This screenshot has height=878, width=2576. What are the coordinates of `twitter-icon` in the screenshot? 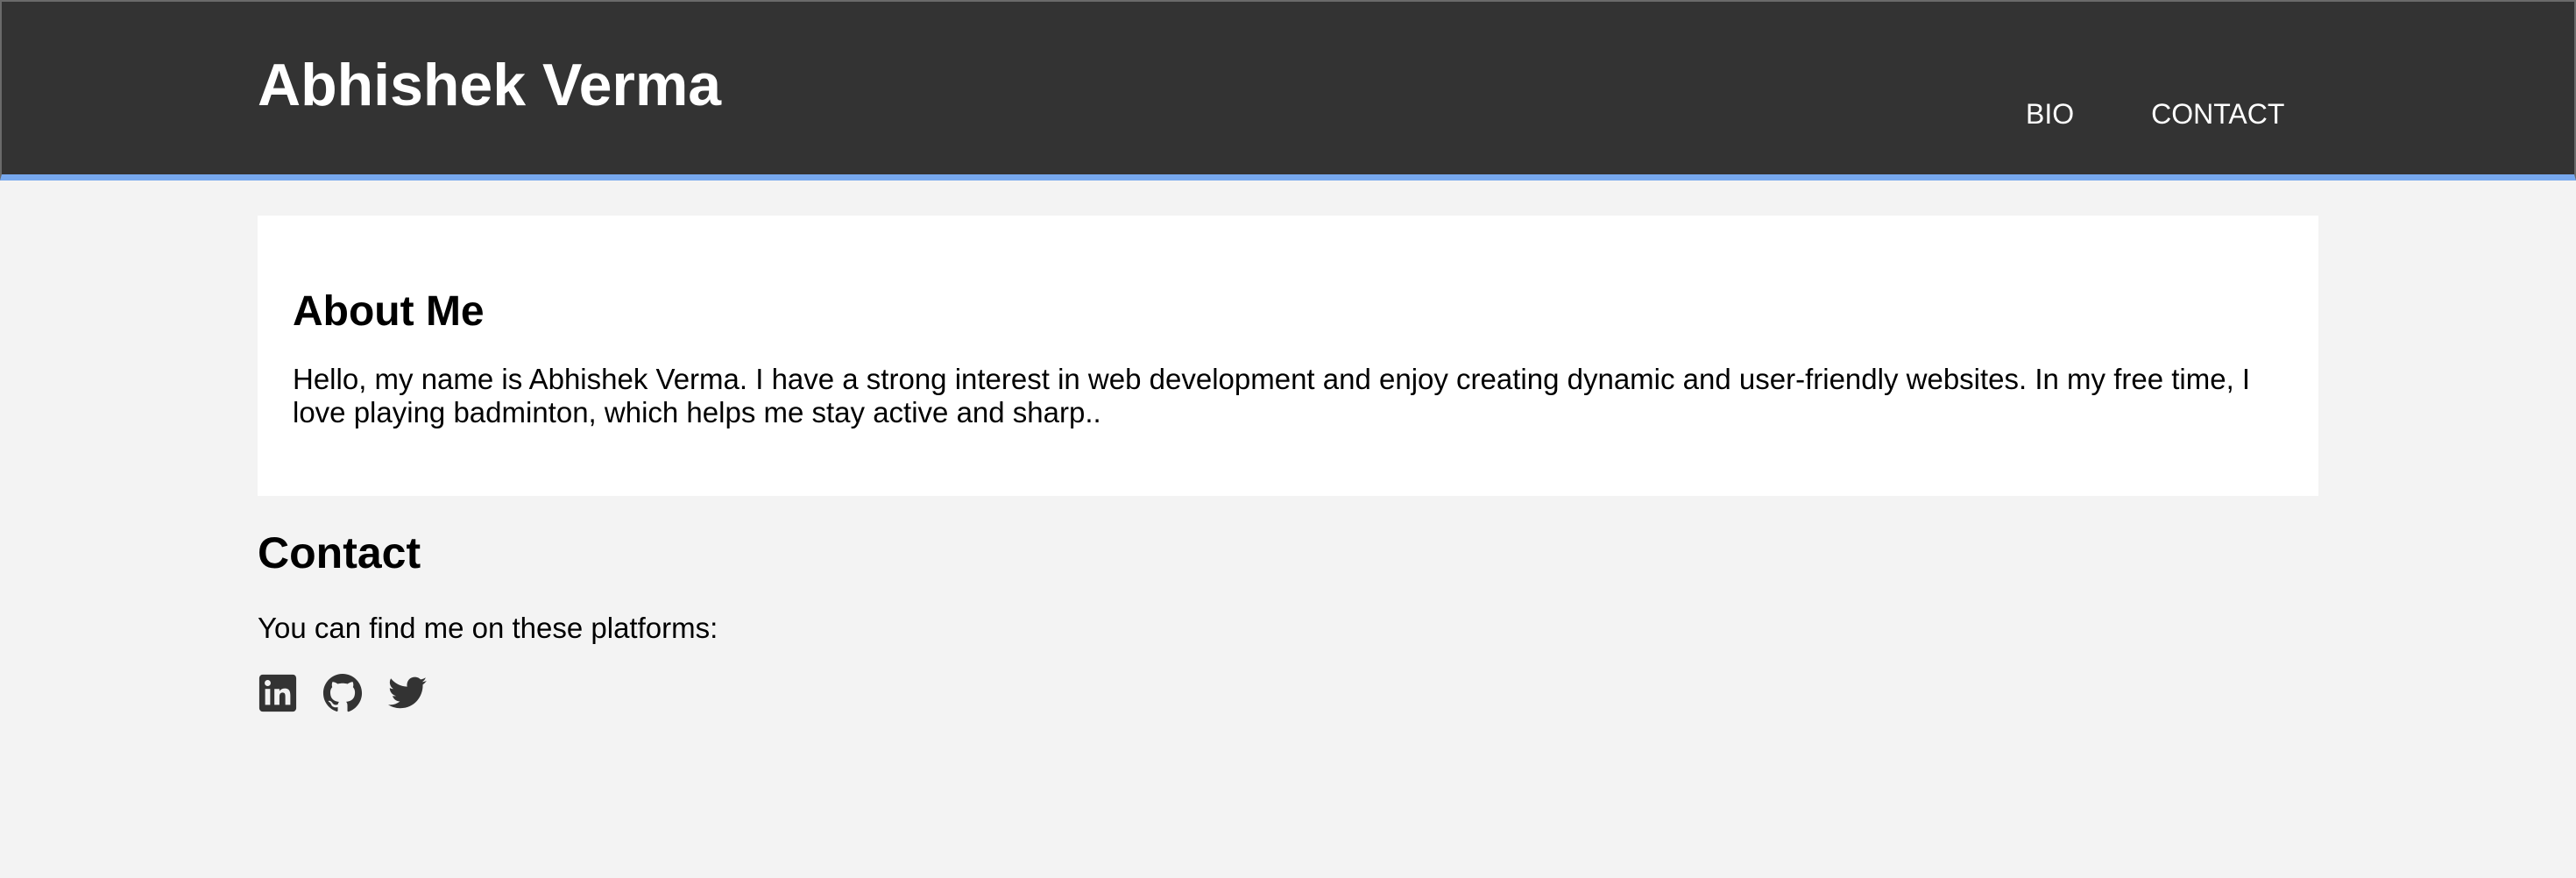 It's located at (407, 693).